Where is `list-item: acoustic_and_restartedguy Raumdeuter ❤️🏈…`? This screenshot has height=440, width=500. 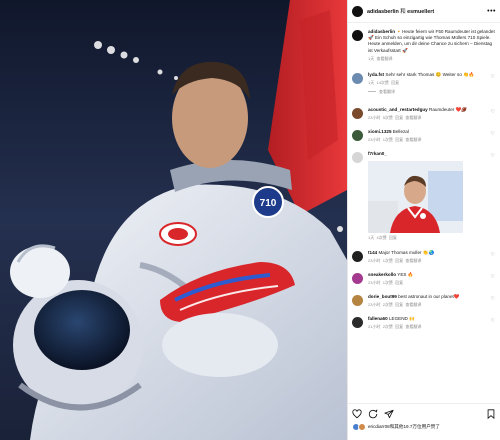 list-item: acoustic_and_restartedguy Raumdeuter ❤️🏈… is located at coordinates (424, 114).